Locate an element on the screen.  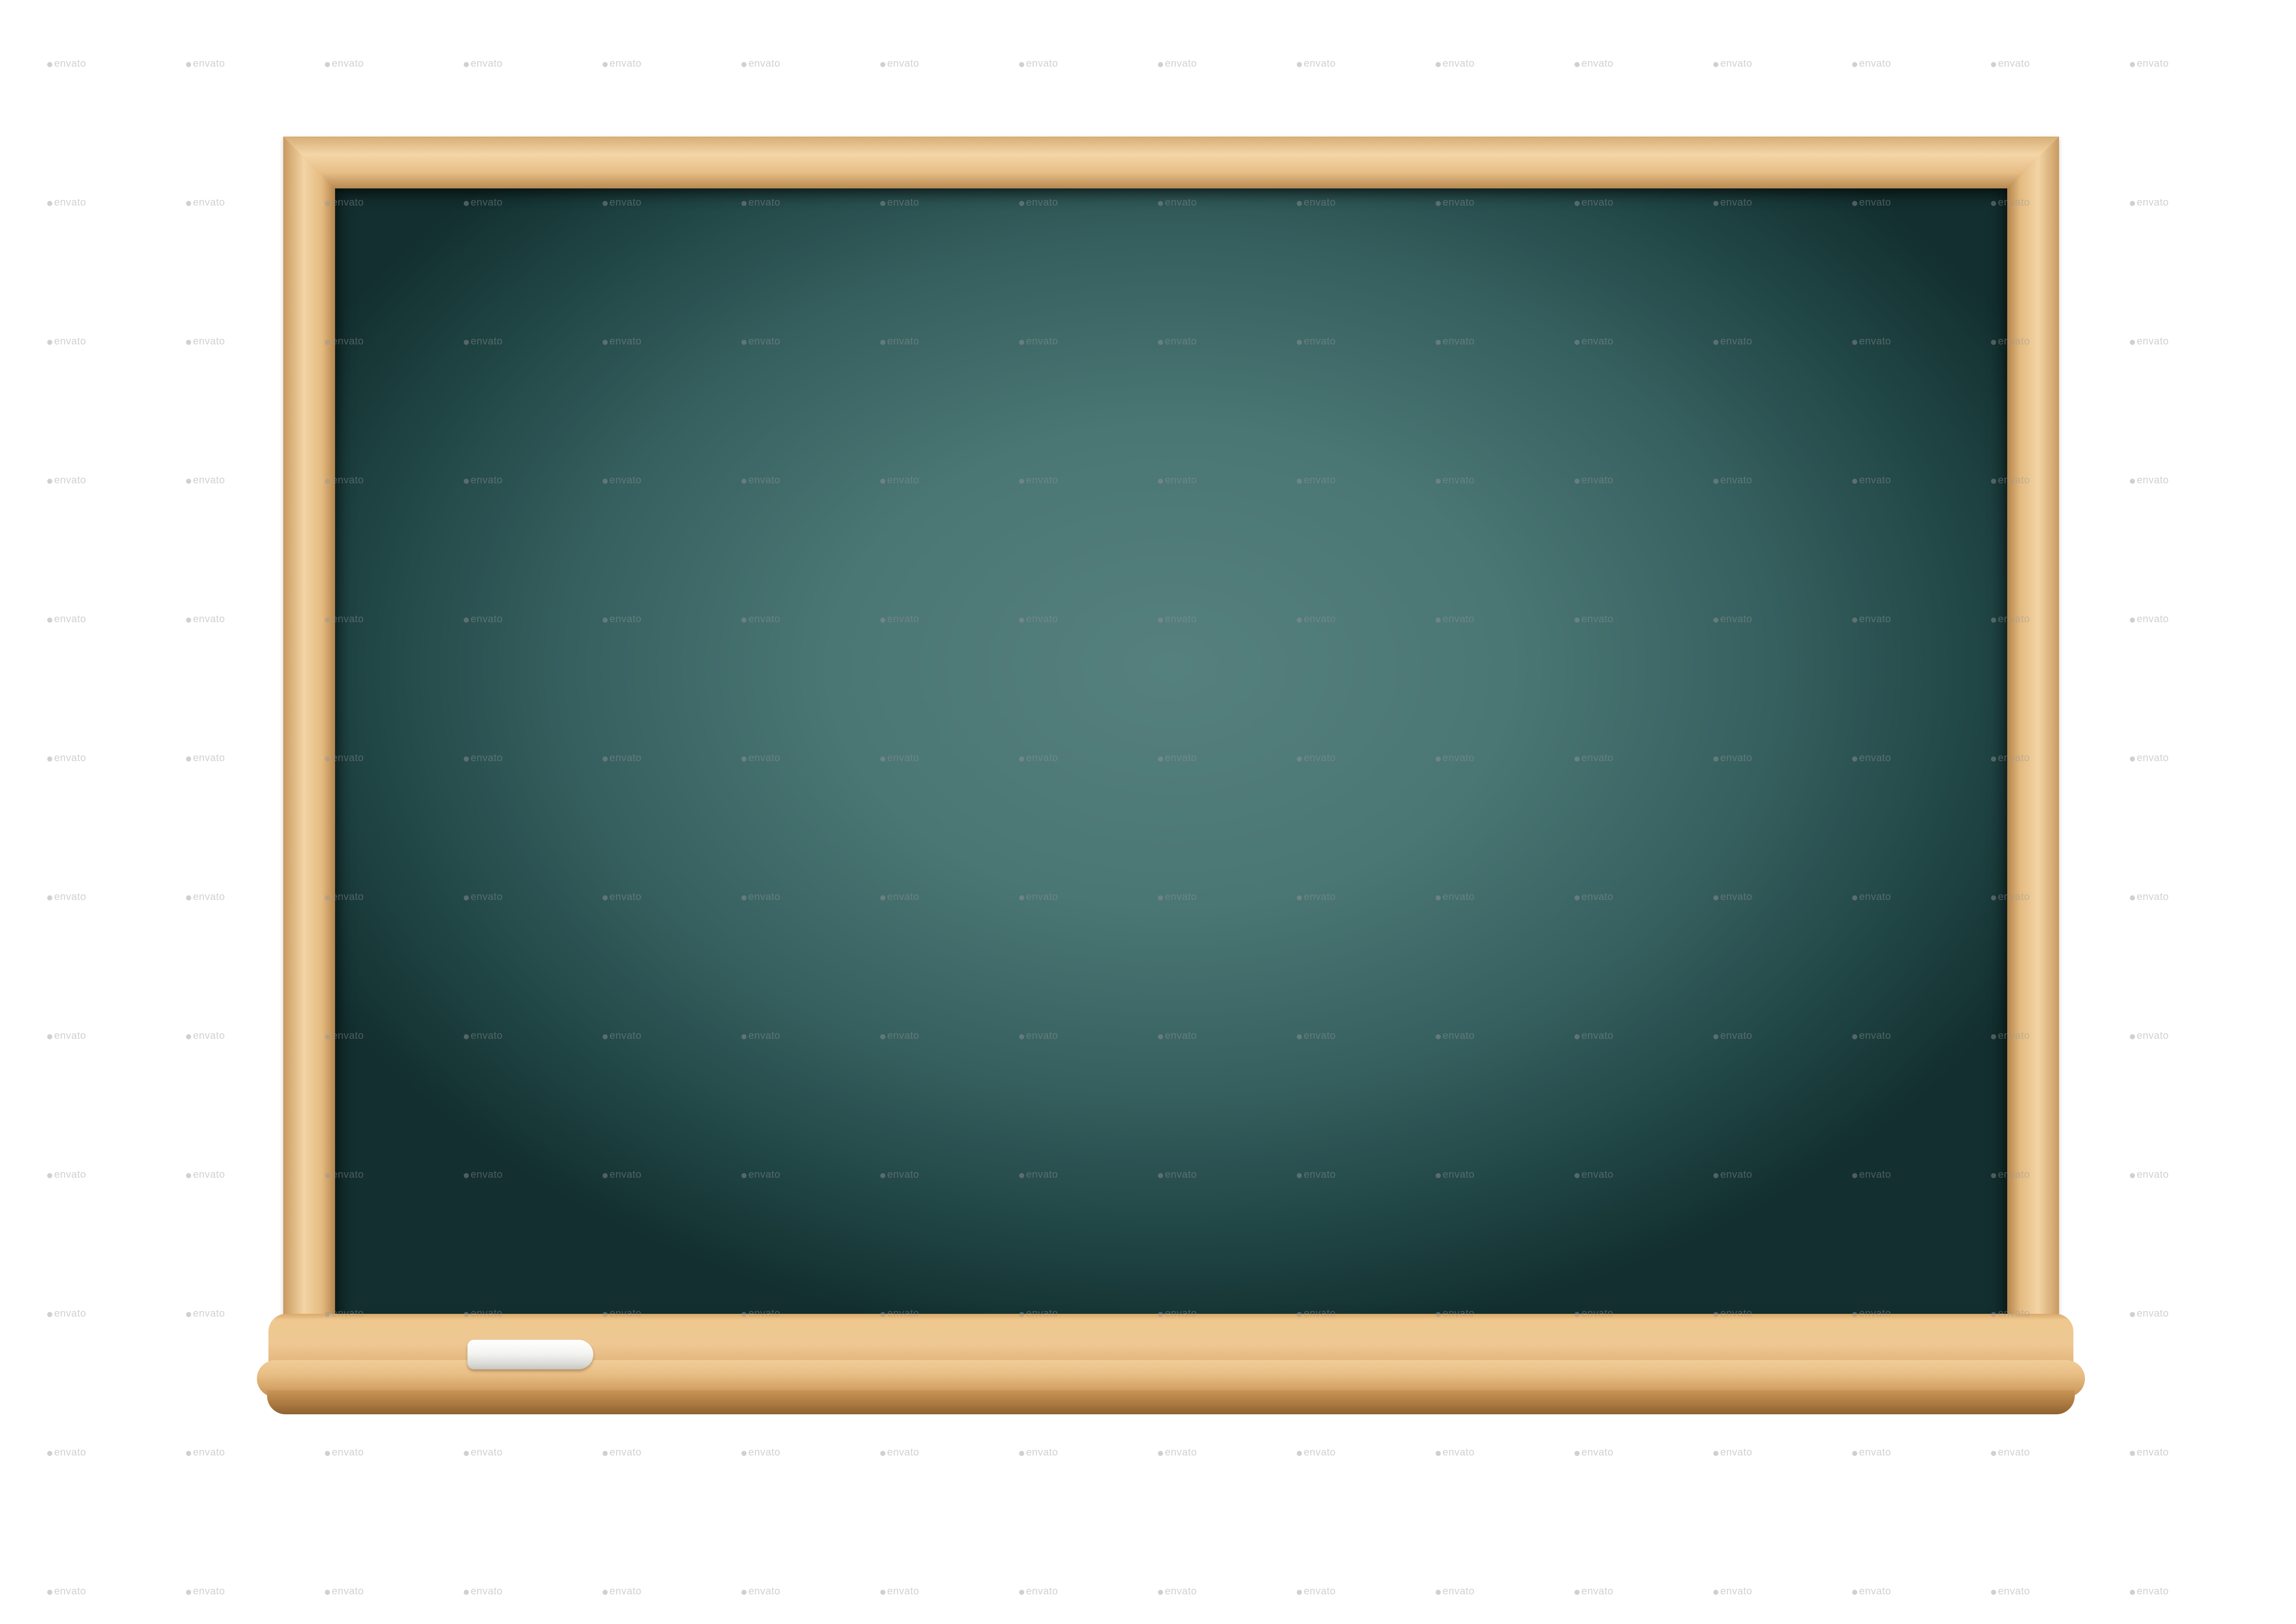
frame-right-rail is located at coordinates (2033, 731).